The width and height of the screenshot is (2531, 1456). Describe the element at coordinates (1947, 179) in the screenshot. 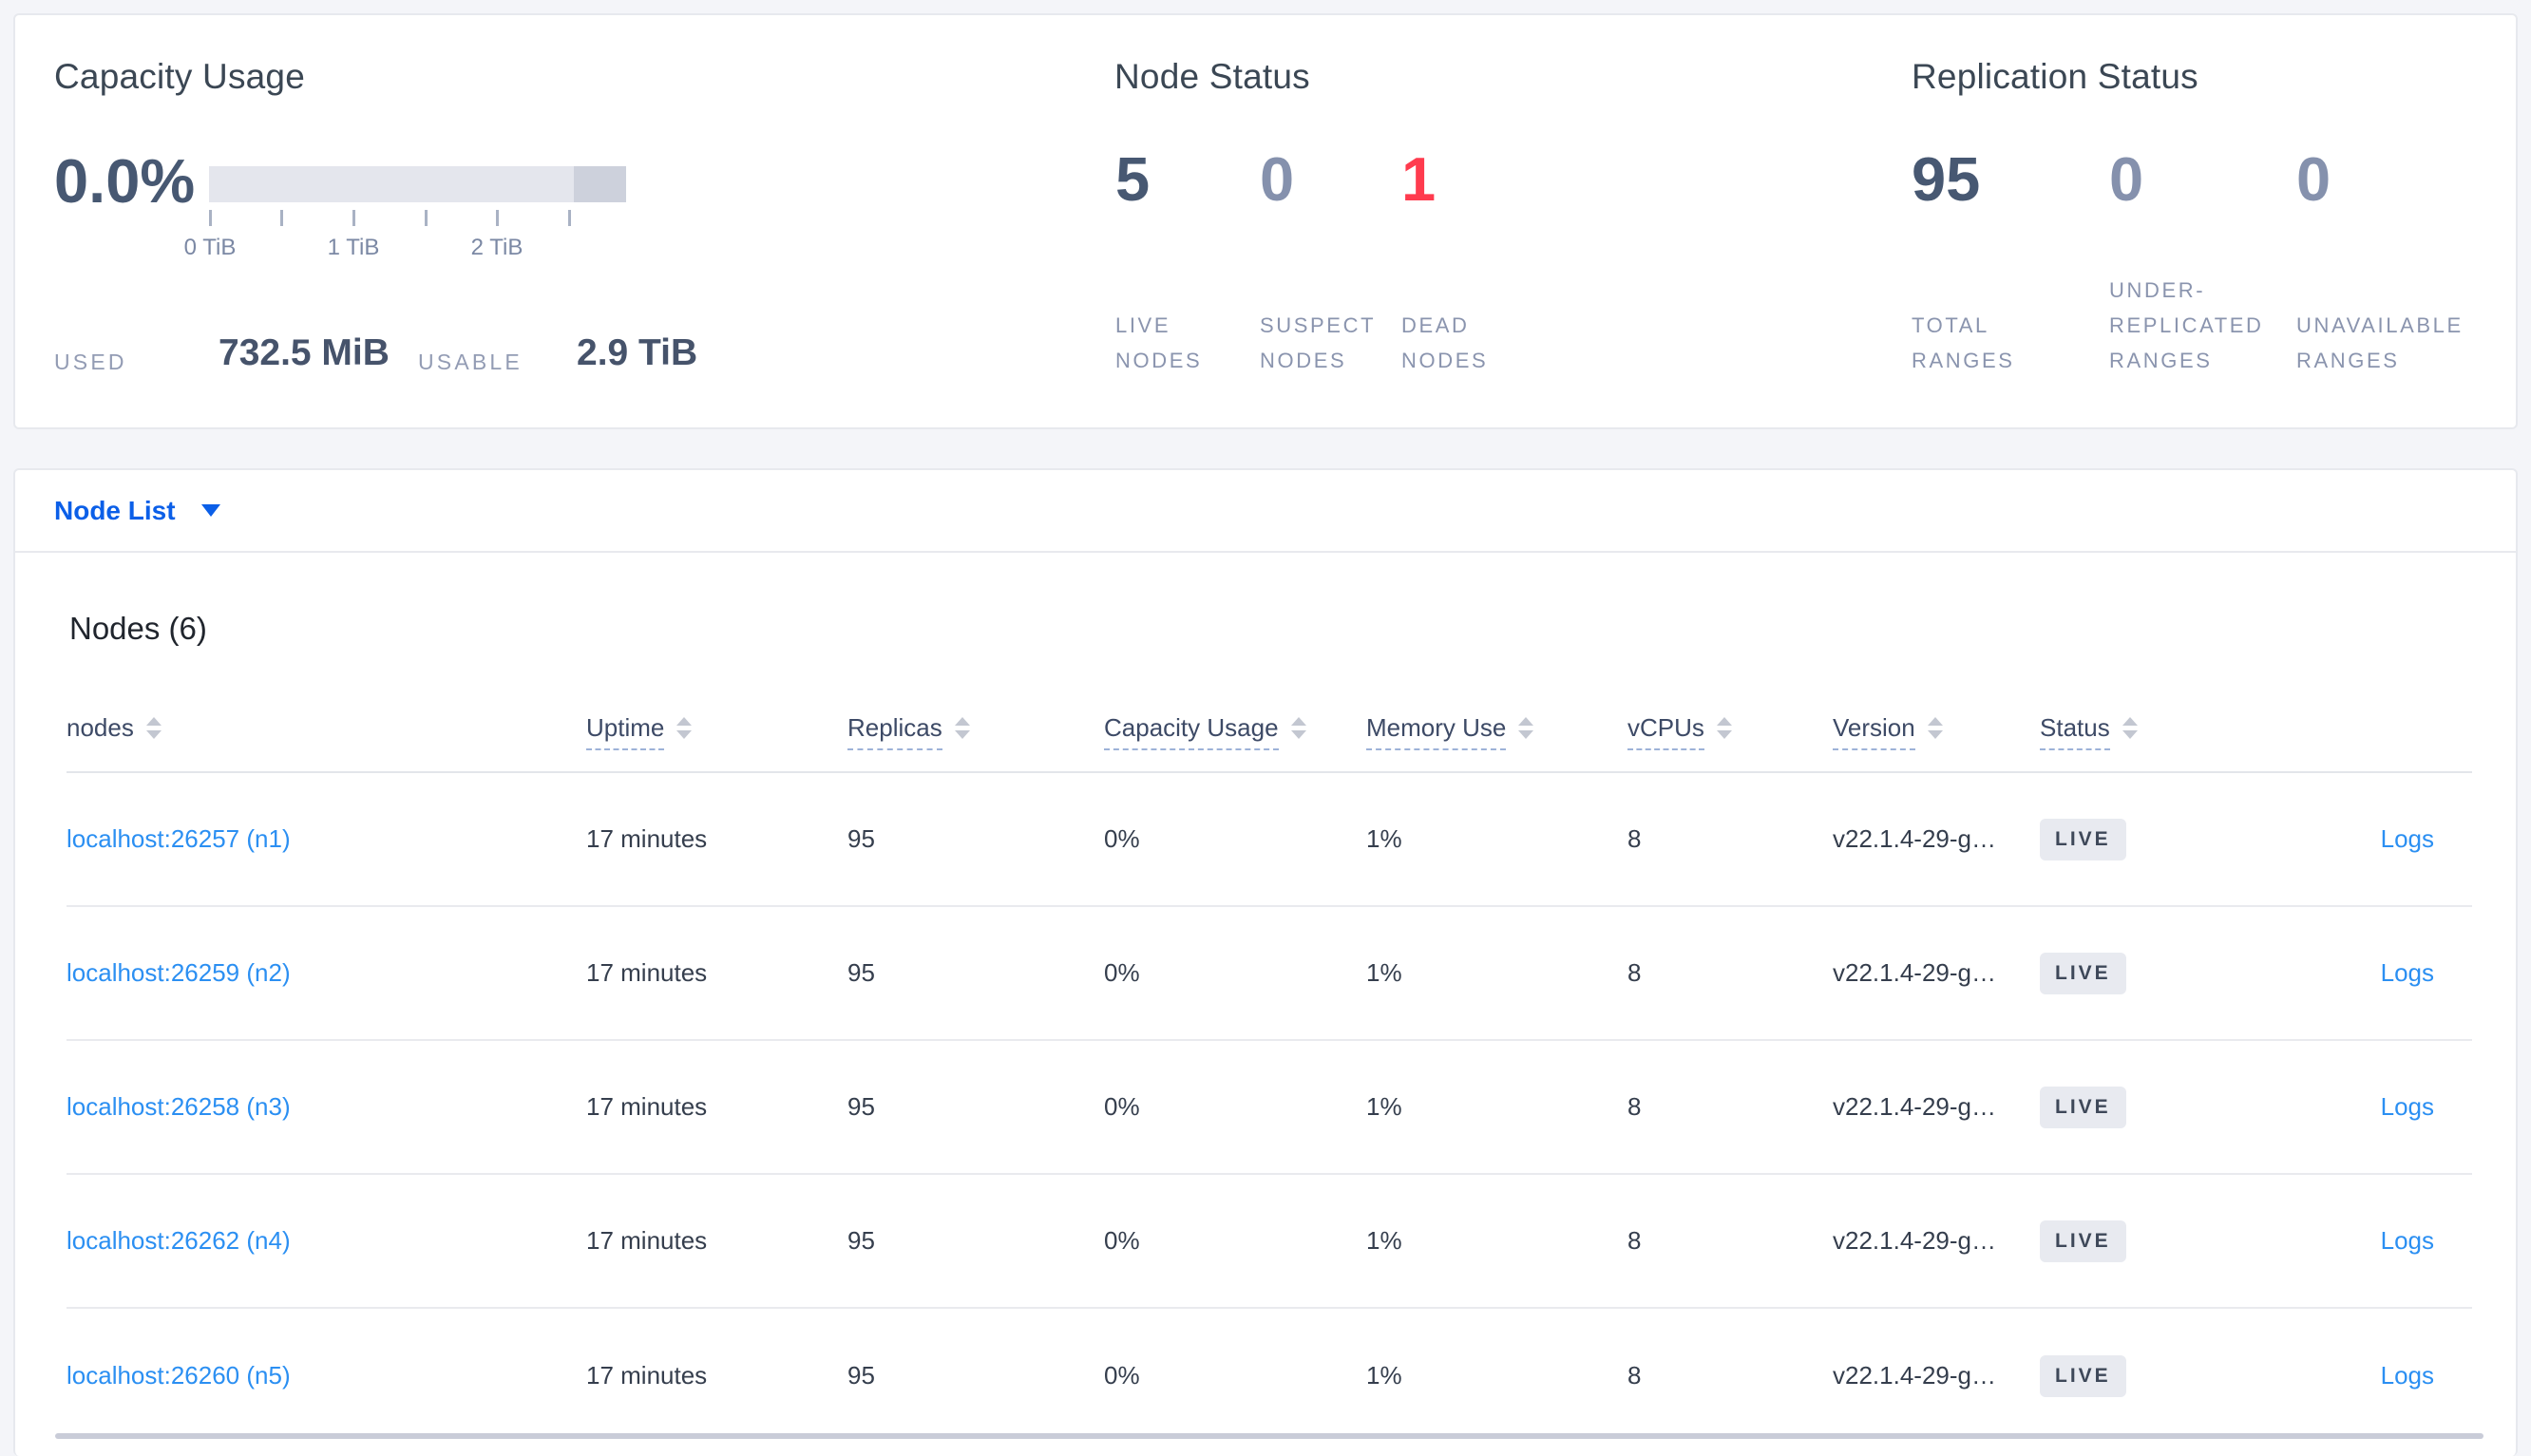

I see `total-ranges-count: 95` at that location.